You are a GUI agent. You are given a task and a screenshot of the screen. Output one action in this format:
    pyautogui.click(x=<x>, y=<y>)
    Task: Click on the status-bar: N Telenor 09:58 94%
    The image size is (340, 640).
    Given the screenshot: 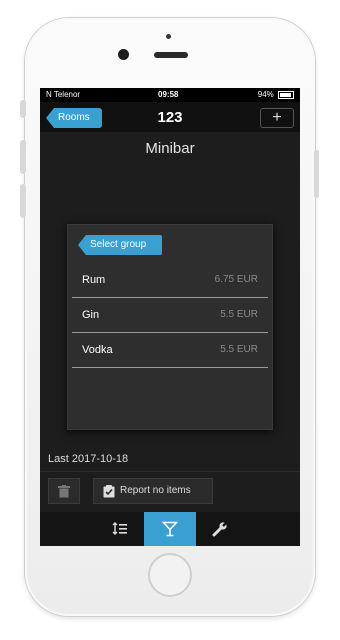 What is the action you would take?
    pyautogui.click(x=170, y=95)
    